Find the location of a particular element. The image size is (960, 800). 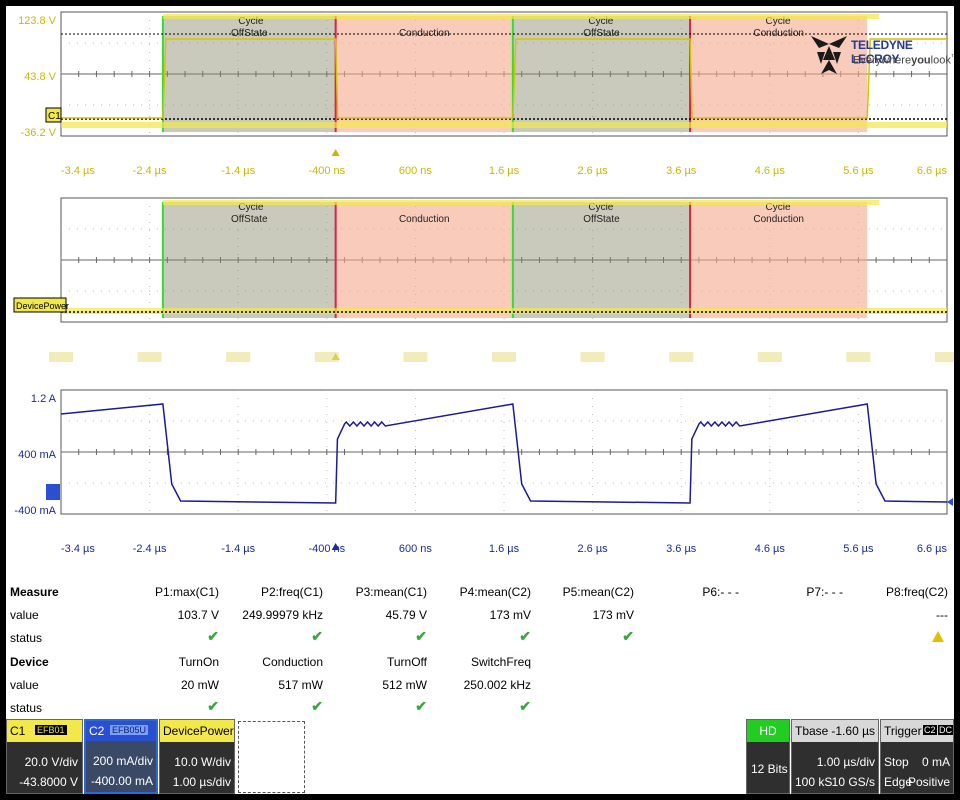

dp-offset: 1.00 µs/div is located at coordinates (201, 782).